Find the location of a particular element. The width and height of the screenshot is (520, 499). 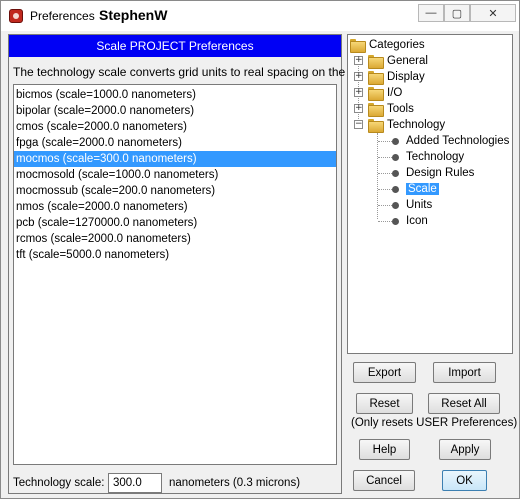

tree-item-display: Display is located at coordinates (396, 77).